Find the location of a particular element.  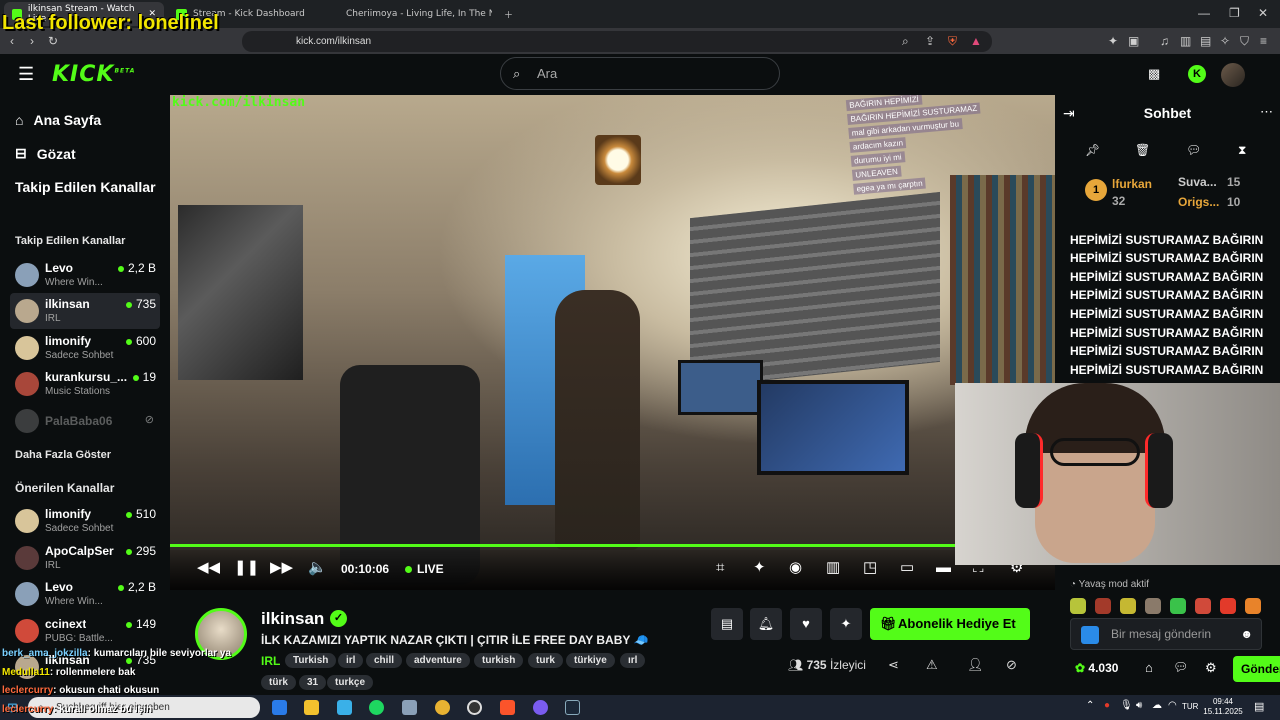

tag: turkish is located at coordinates (499, 660).